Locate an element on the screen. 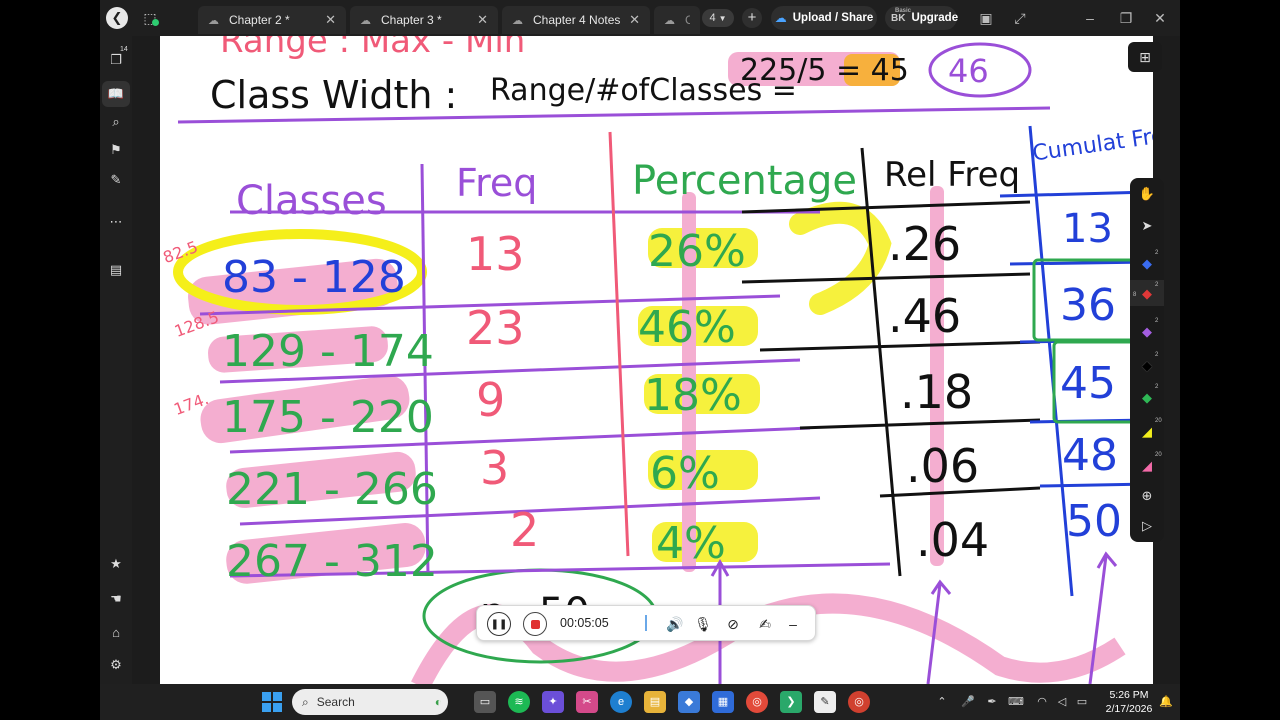 The image size is (1280, 720). new-tab-button: + is located at coordinates (752, 18).